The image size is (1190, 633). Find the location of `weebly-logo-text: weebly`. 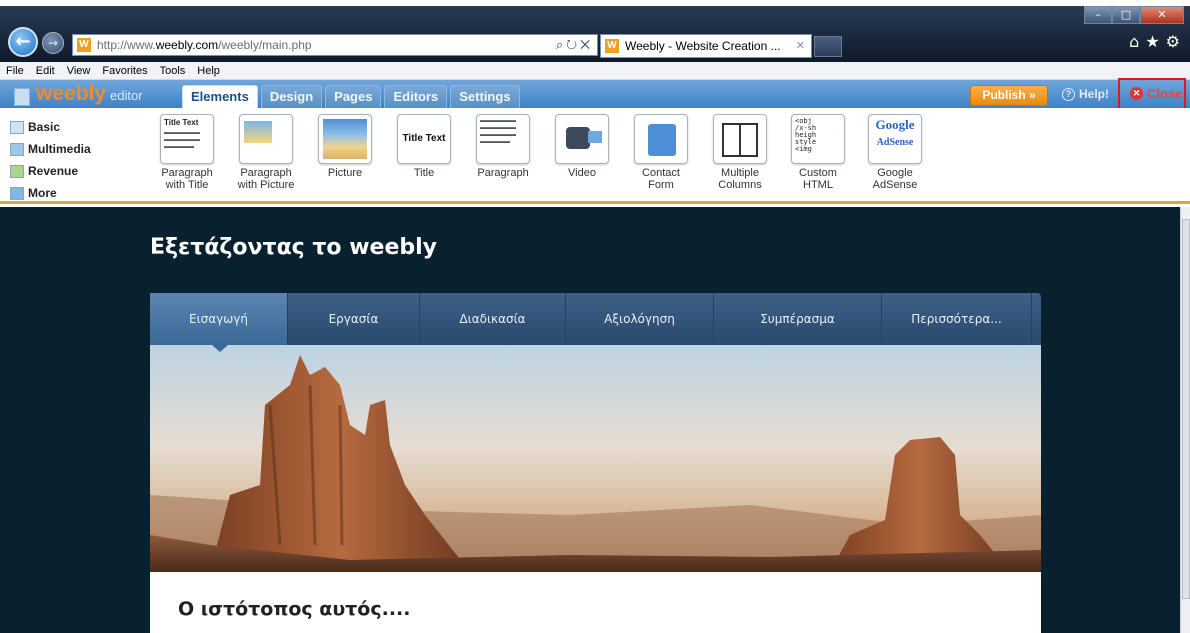

weebly-logo-text: weebly is located at coordinates (71, 93).